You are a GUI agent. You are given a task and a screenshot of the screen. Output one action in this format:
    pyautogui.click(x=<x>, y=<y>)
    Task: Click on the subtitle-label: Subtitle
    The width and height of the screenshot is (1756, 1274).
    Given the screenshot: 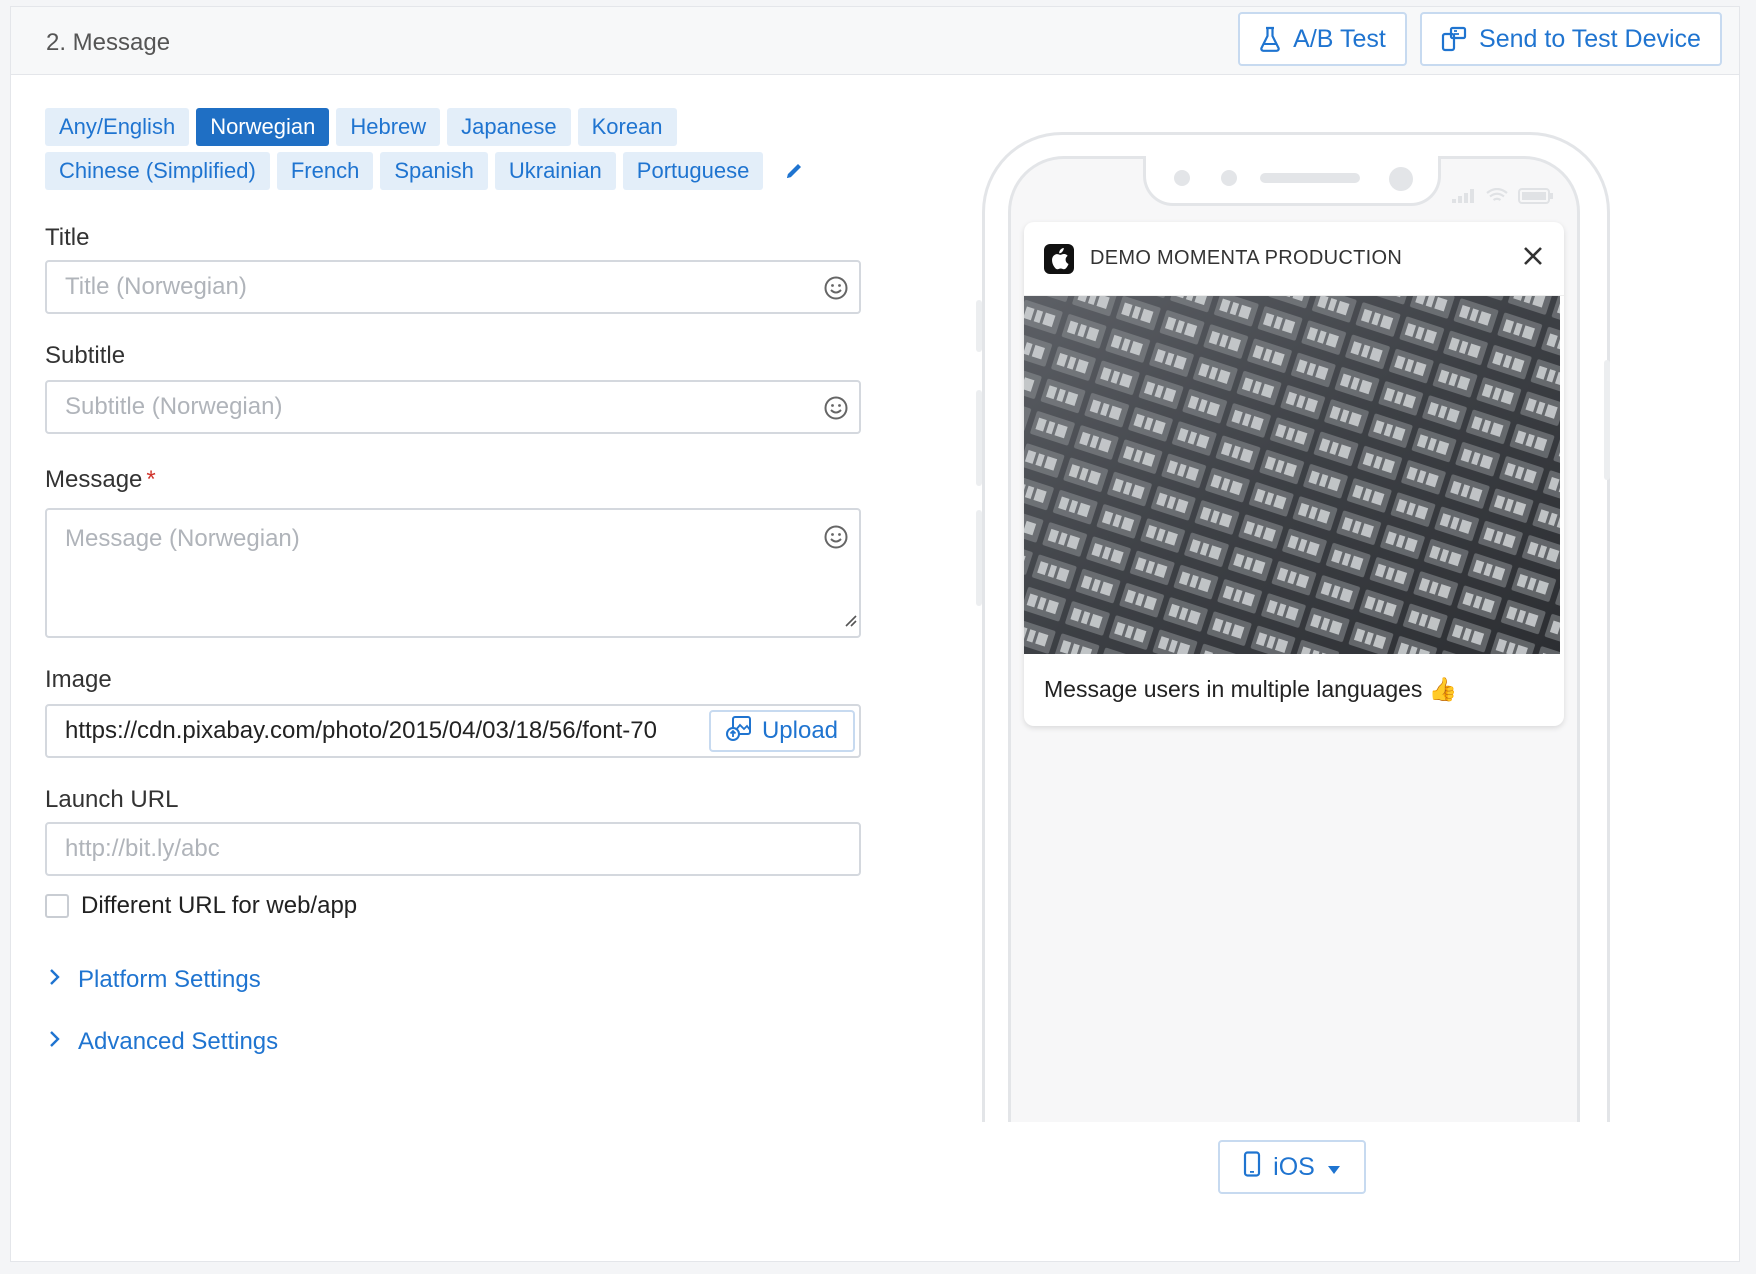 What is the action you would take?
    pyautogui.click(x=85, y=355)
    